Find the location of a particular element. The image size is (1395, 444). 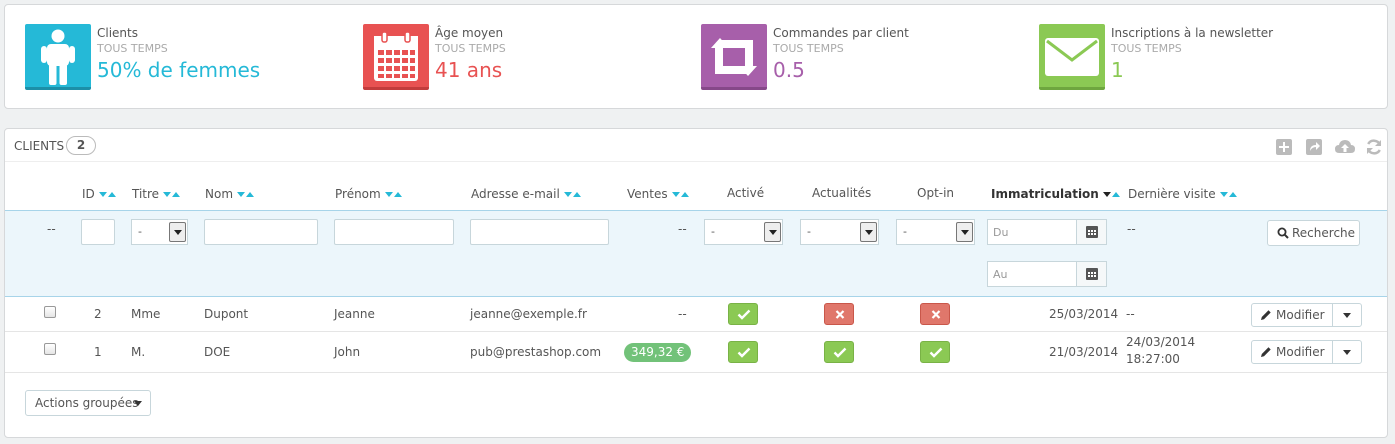

cell-id: 1 is located at coordinates (98, 352).